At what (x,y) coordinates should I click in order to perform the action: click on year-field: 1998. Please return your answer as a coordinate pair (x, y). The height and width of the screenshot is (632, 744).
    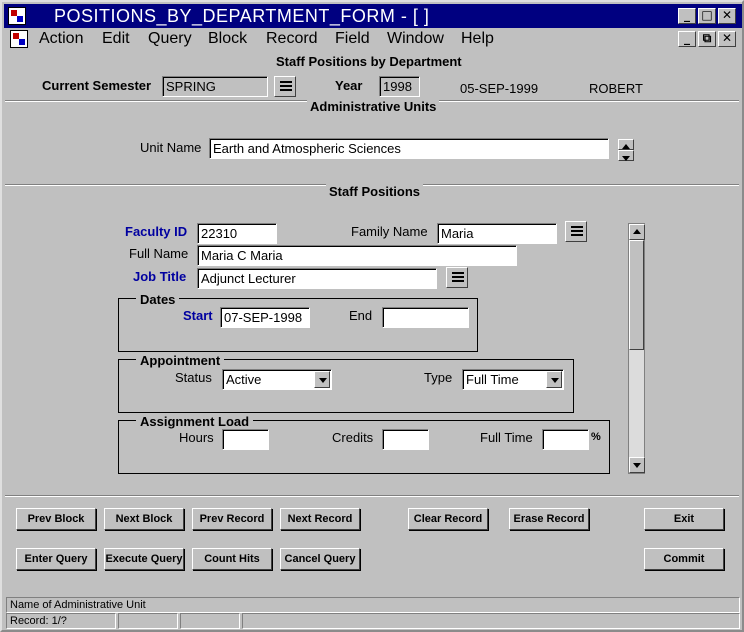
    Looking at the image, I should click on (399, 86).